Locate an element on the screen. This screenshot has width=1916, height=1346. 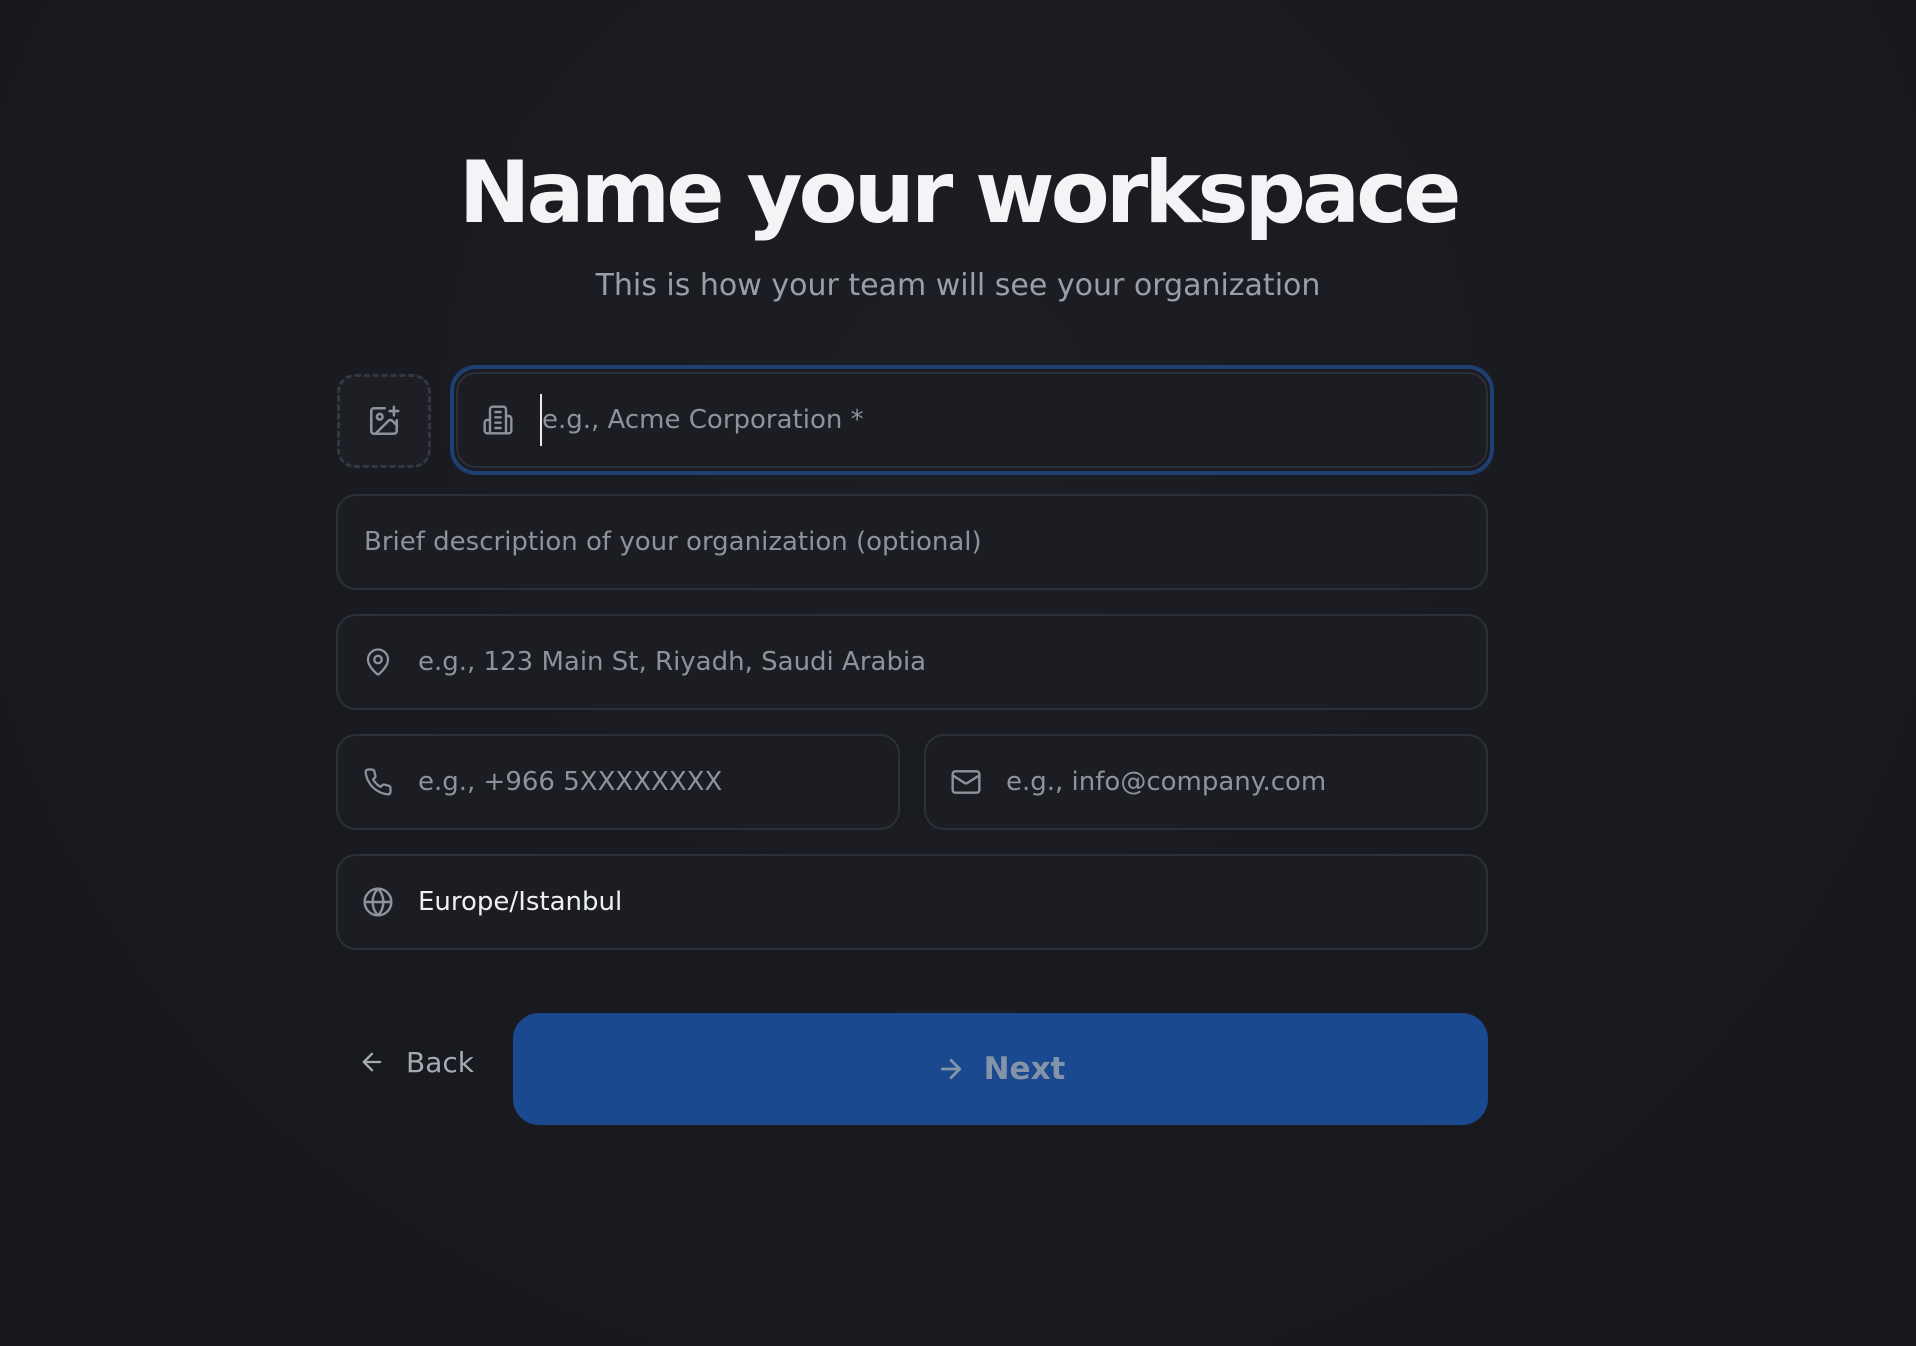
back-button: Back is located at coordinates (416, 1062).